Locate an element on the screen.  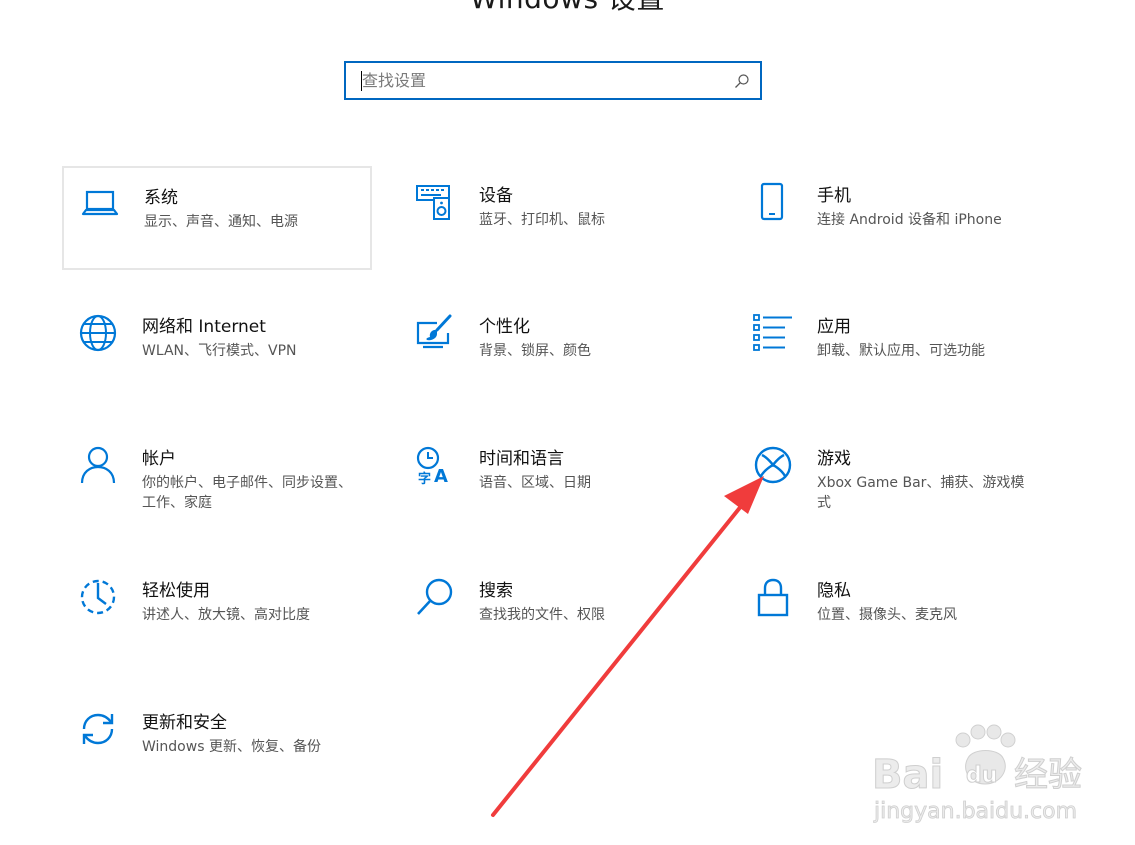
svg-text: A is located at coordinates (441, 475).